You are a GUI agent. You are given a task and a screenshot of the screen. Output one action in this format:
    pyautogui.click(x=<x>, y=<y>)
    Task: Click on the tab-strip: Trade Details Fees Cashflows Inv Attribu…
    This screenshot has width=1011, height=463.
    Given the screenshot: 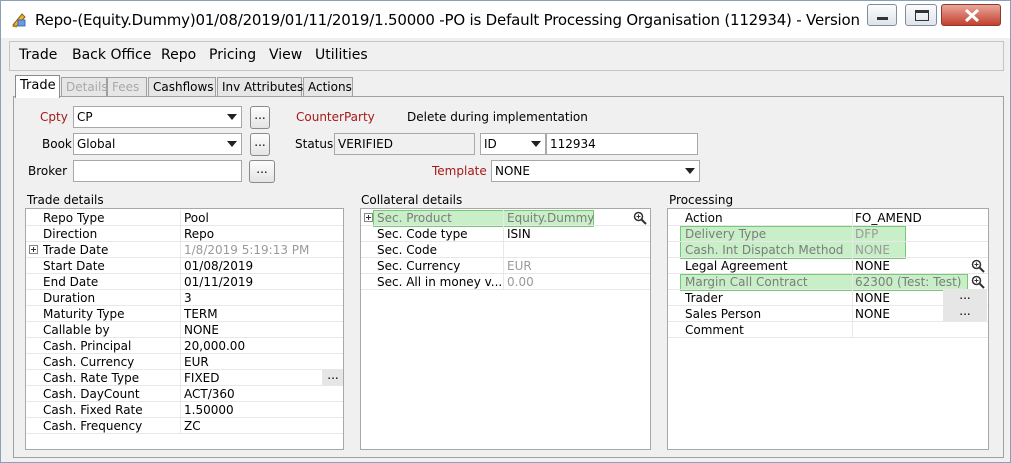 What is the action you would take?
    pyautogui.click(x=508, y=86)
    